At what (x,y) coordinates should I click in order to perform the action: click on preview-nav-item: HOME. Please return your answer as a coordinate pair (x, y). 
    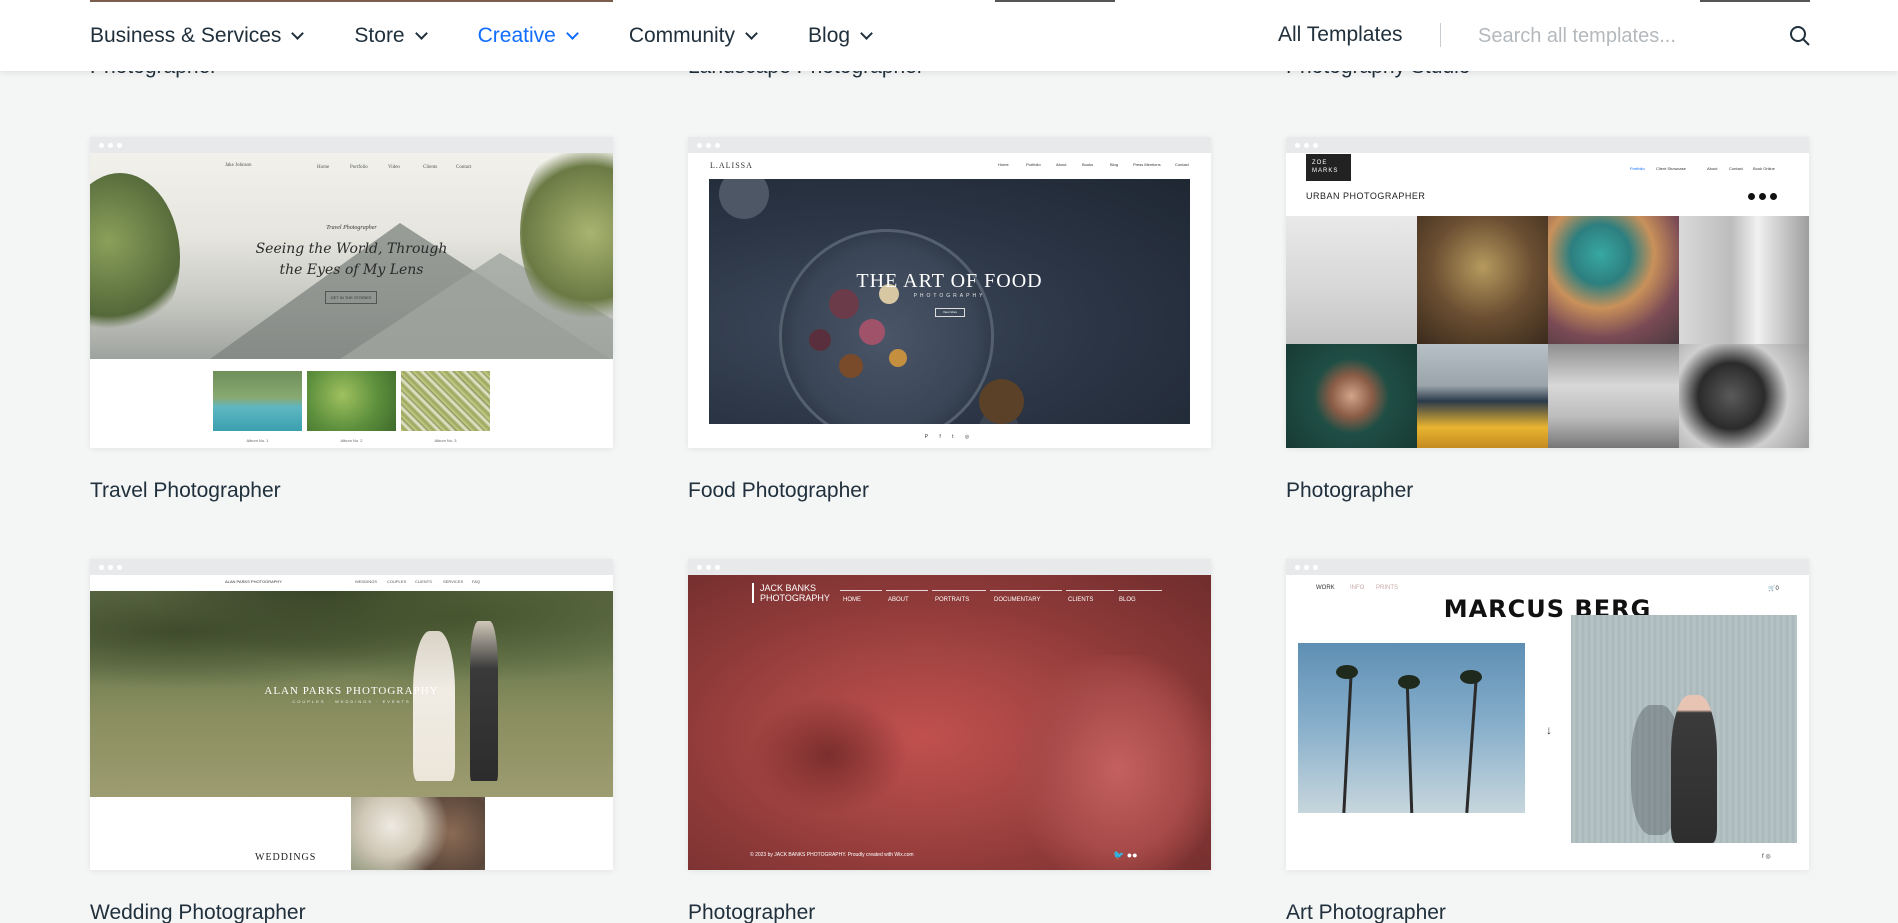
    Looking at the image, I should click on (852, 600).